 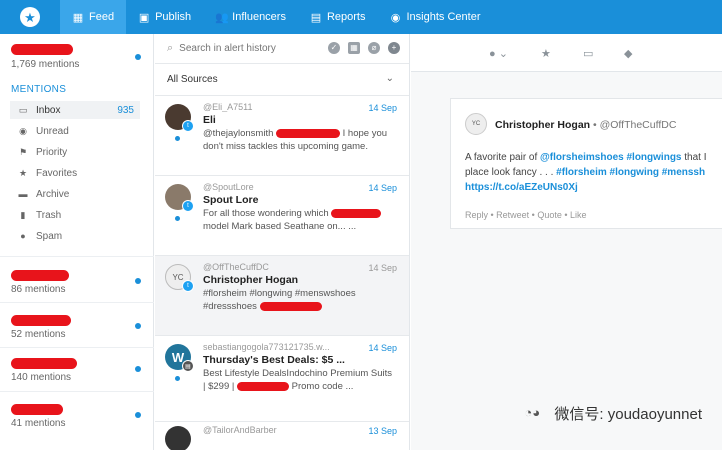 I want to click on post-author: Christopher Hogan • @OffTheCuffDC, so click(x=585, y=125).